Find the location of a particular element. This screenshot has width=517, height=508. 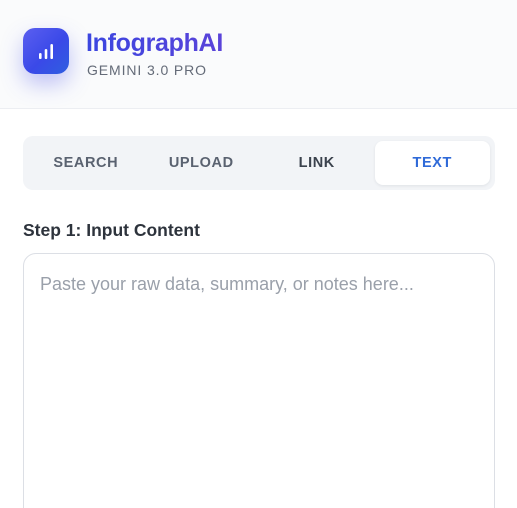

step-label: Step 1: Input Content is located at coordinates (111, 230).